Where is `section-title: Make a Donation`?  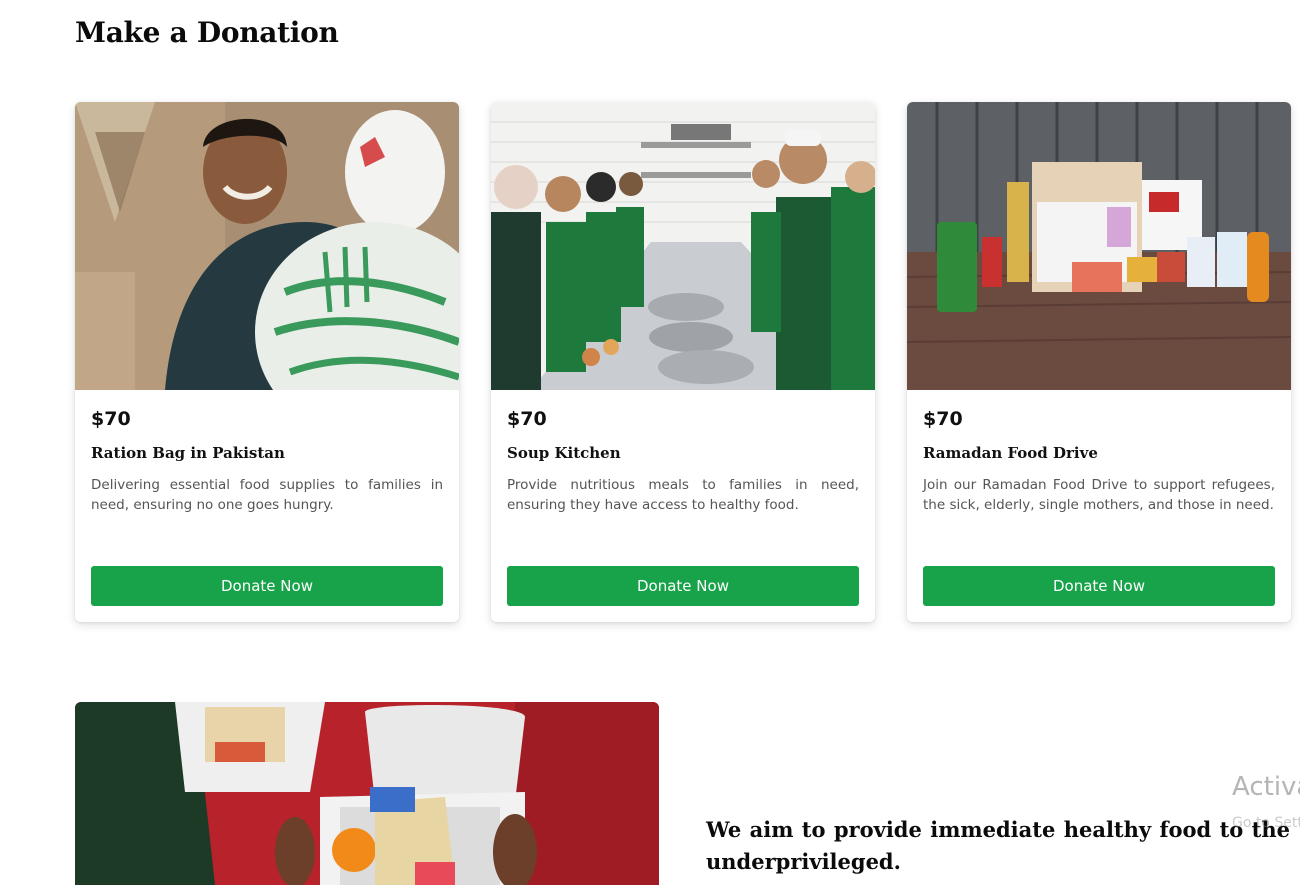
section-title: Make a Donation is located at coordinates (207, 32).